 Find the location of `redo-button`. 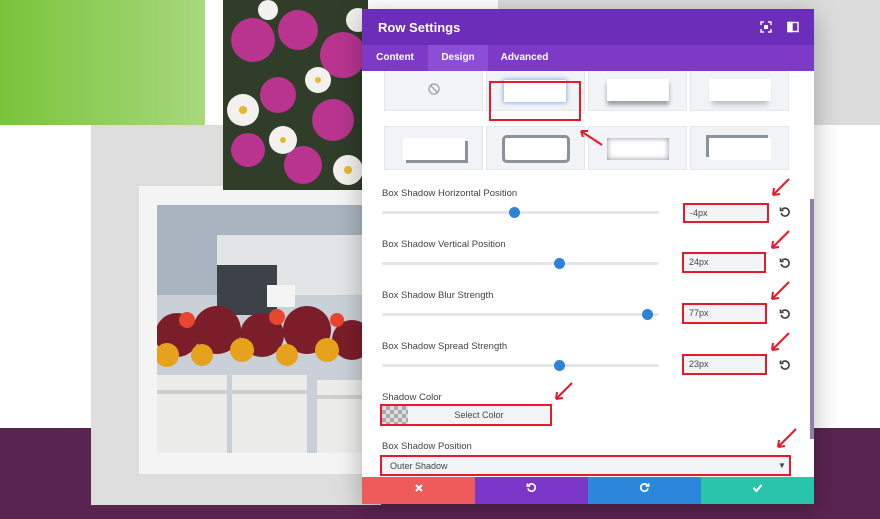

redo-button is located at coordinates (644, 490).